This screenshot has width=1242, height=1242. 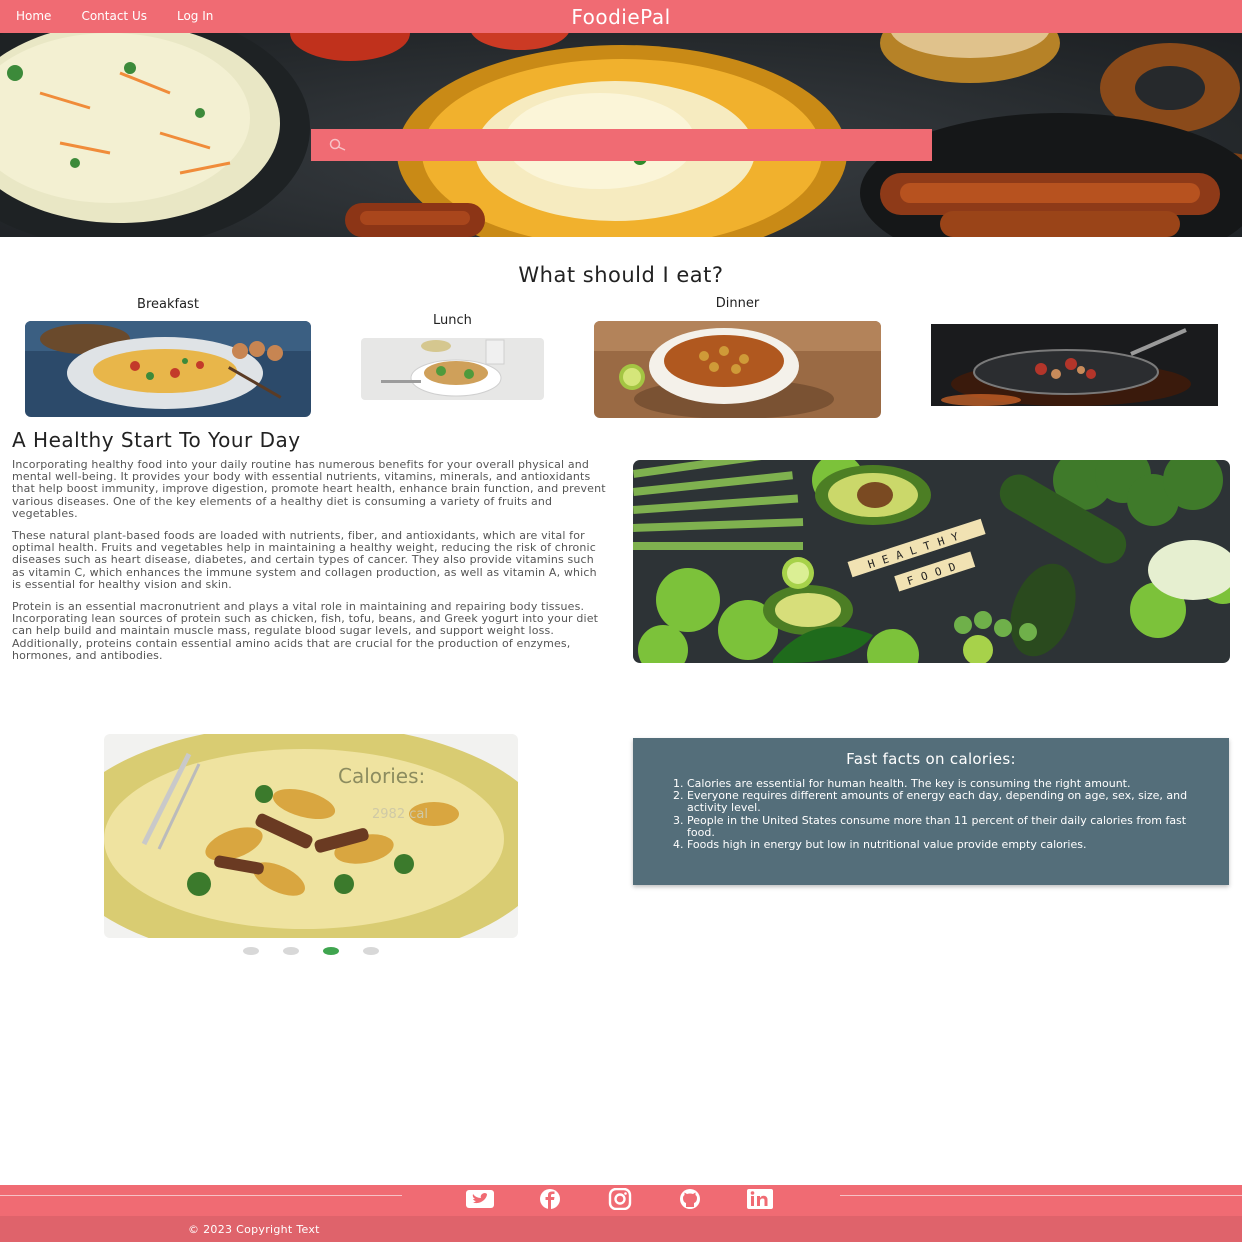 I want to click on facebook-icon, so click(x=550, y=1199).